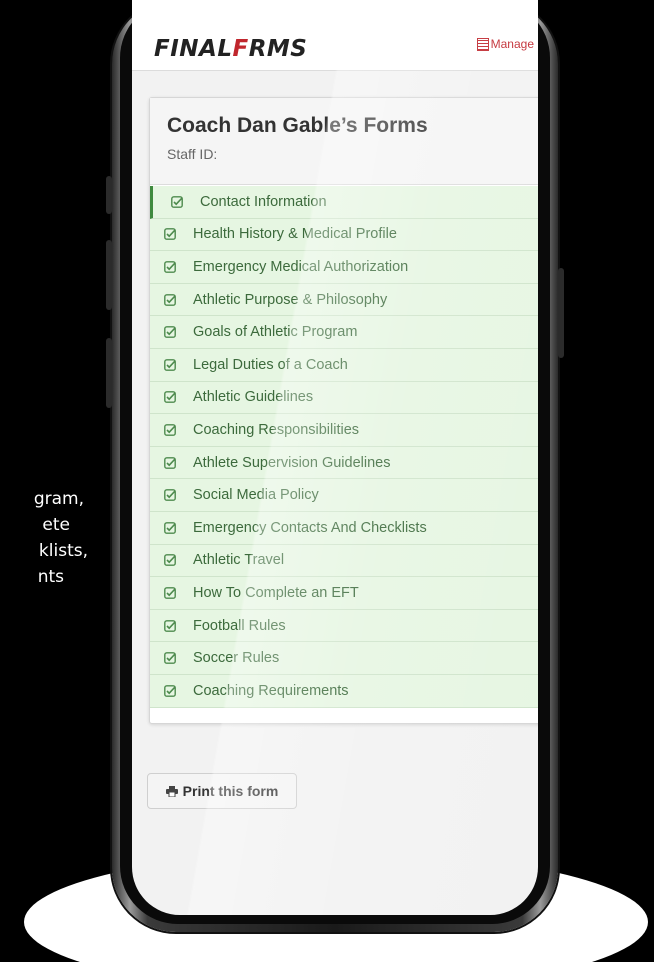 The width and height of the screenshot is (654, 962). What do you see at coordinates (344, 658) in the screenshot?
I see `form-list-item: Soccer Rules` at bounding box center [344, 658].